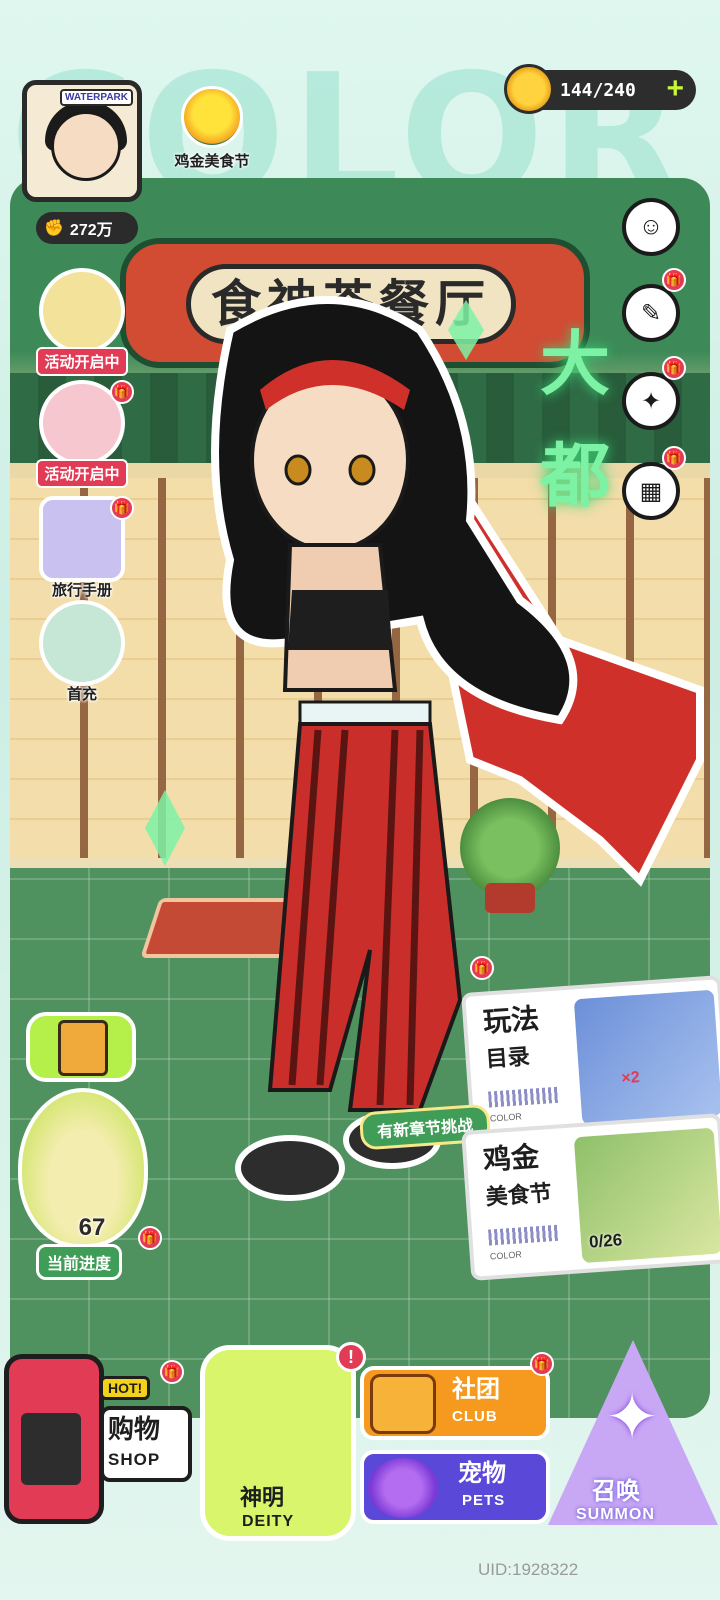 This screenshot has height=1600, width=720. I want to click on club-bag-icon, so click(403, 1404).